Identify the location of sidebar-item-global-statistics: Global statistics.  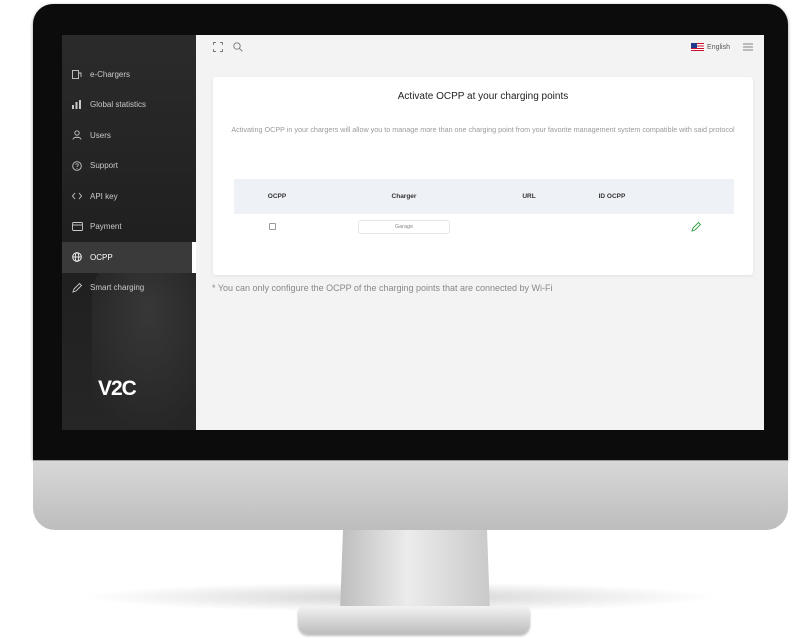
(129, 105).